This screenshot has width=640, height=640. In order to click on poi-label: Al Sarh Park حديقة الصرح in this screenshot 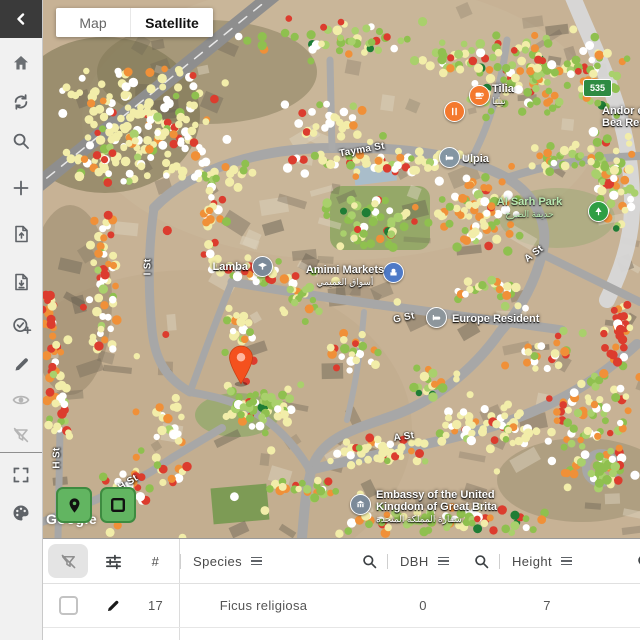, I will do `click(529, 208)`.